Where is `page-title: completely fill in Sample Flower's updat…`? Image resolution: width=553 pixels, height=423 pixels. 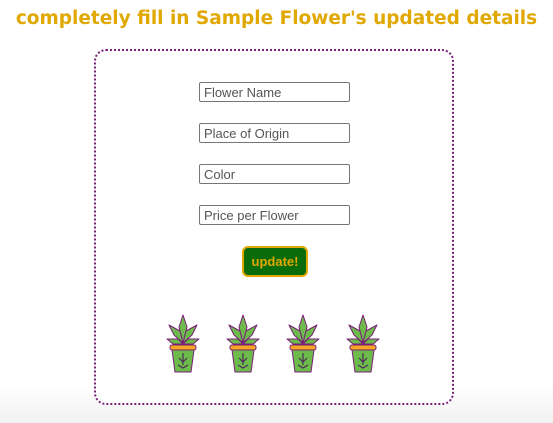 page-title: completely fill in Sample Flower's updat… is located at coordinates (276, 18).